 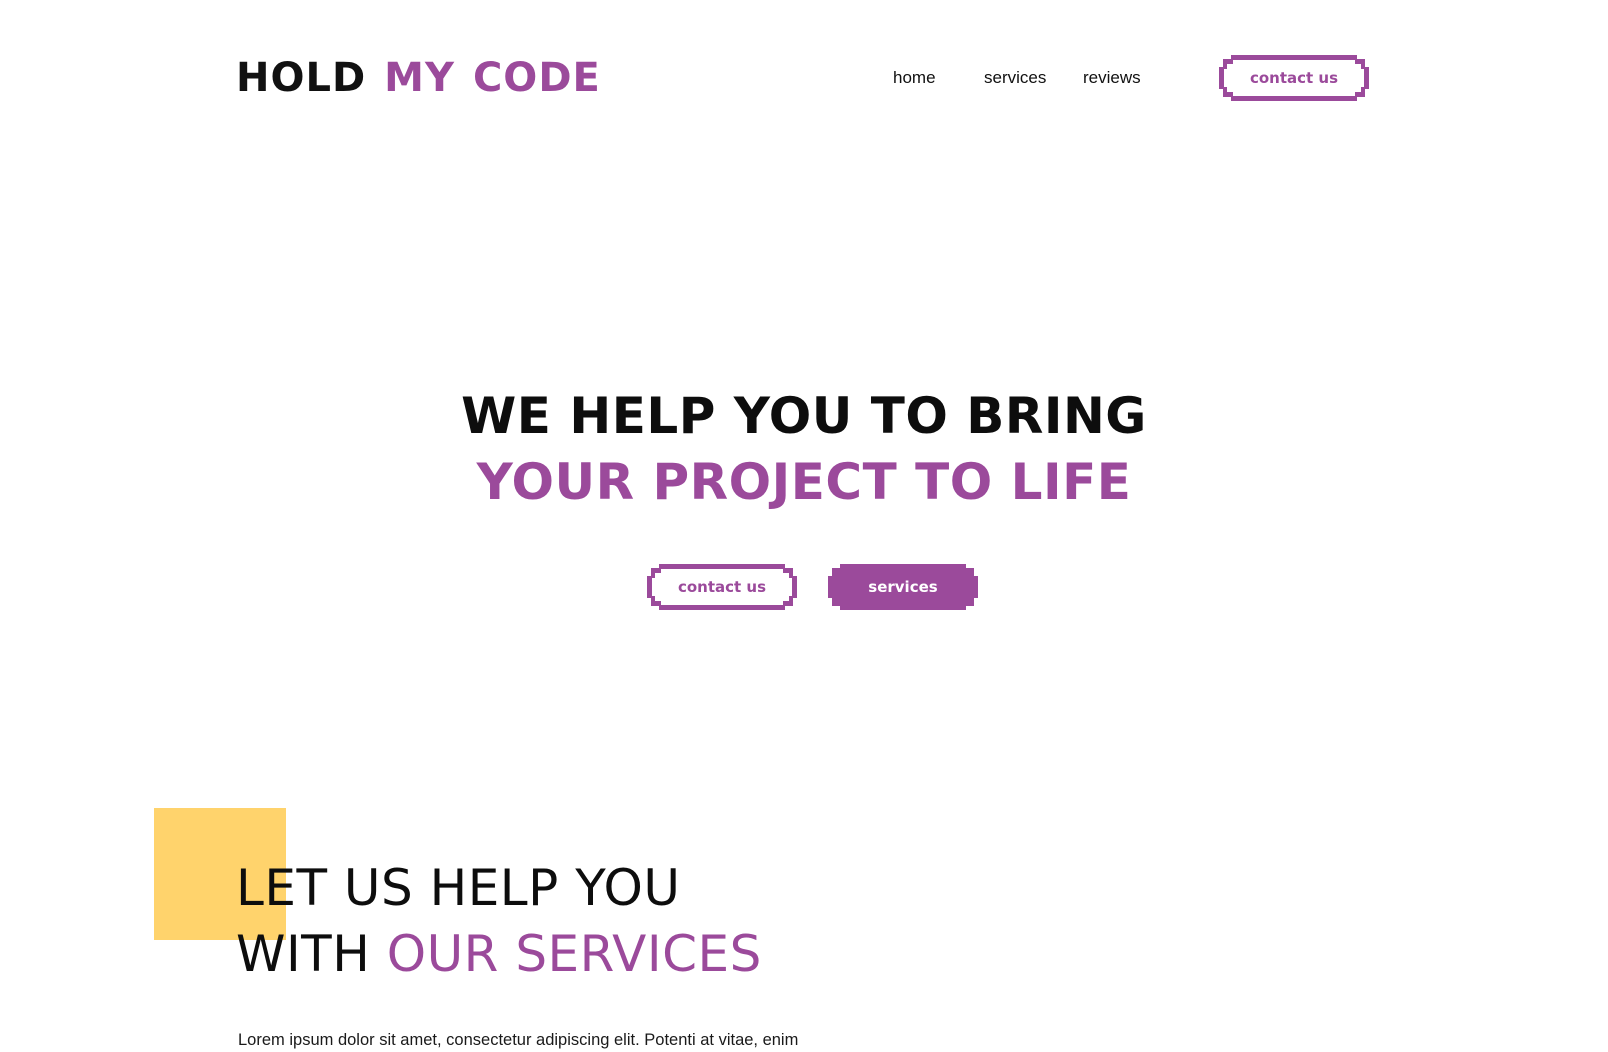 I want to click on hero-headline-line2: YOUR PROJECT TO LIFE, so click(x=804, y=482).